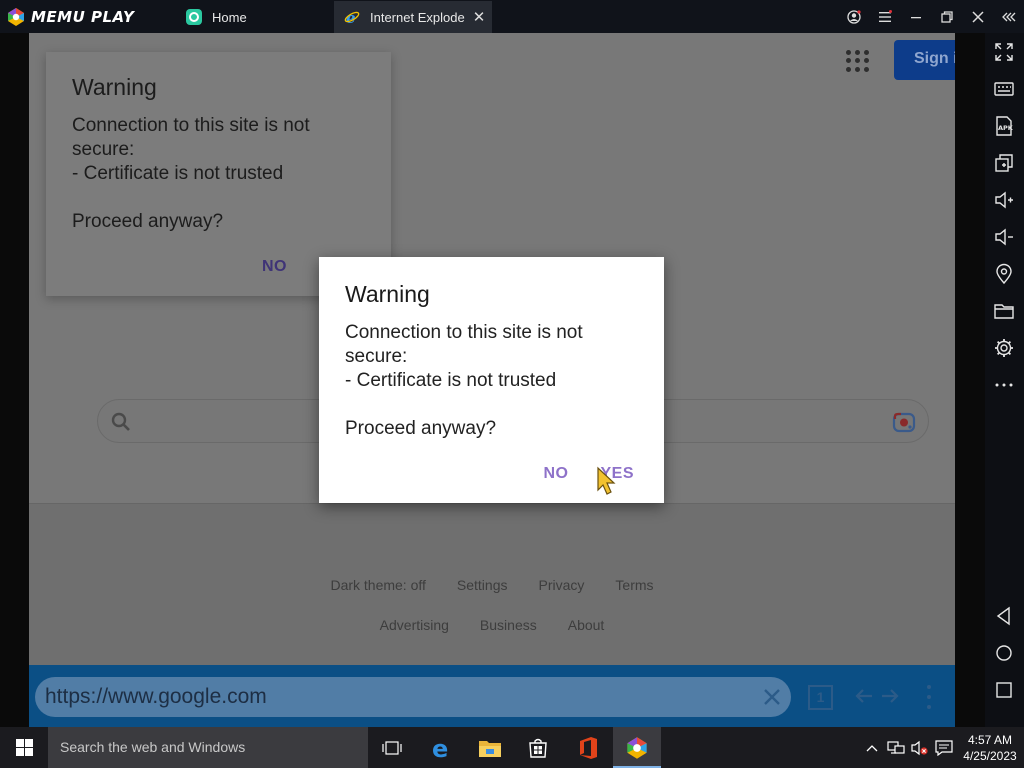 This screenshot has width=1024, height=768. What do you see at coordinates (853, 16) in the screenshot?
I see `account-icon` at bounding box center [853, 16].